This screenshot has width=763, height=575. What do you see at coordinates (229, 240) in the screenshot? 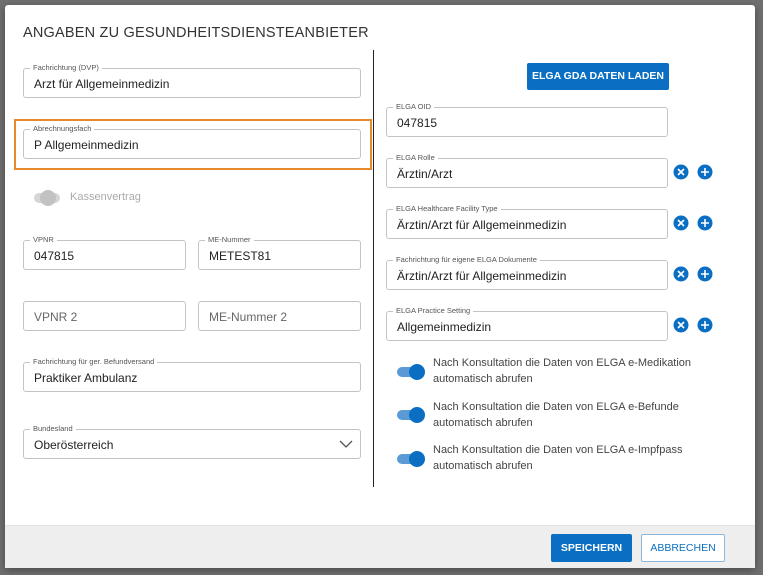
I see `field-label: ME-Nummer` at bounding box center [229, 240].